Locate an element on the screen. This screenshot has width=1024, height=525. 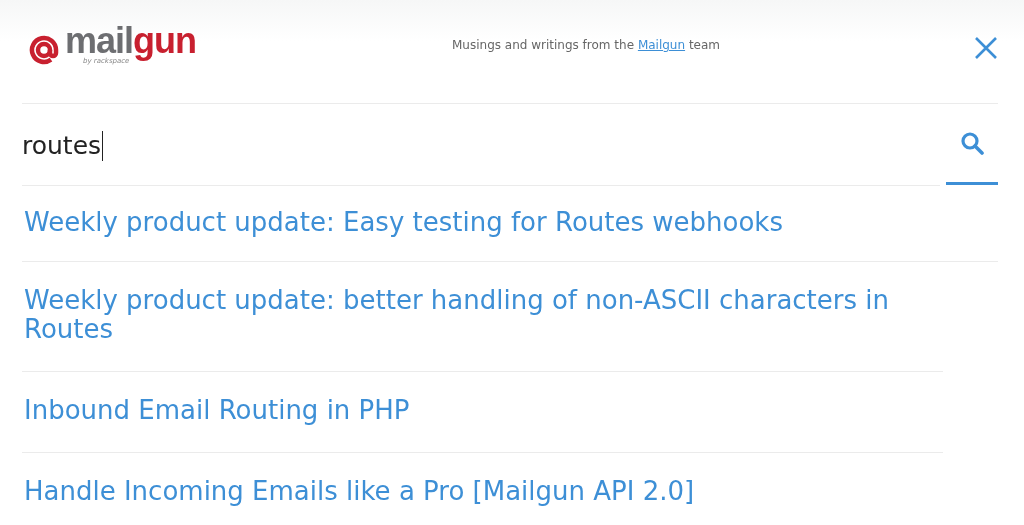
logo-text: gun is located at coordinates (165, 40).